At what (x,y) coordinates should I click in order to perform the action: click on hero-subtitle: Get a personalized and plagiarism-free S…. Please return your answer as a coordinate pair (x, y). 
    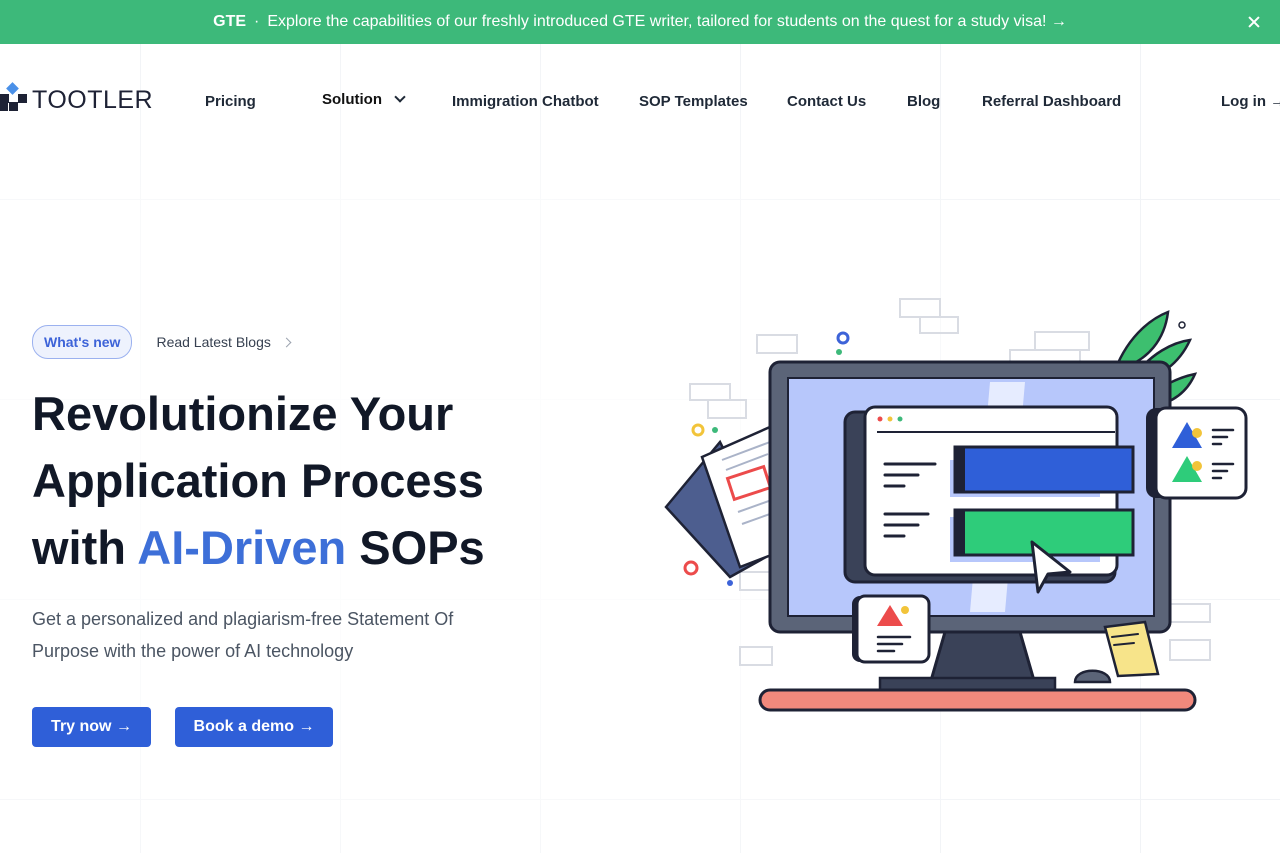
    Looking at the image, I should click on (243, 635).